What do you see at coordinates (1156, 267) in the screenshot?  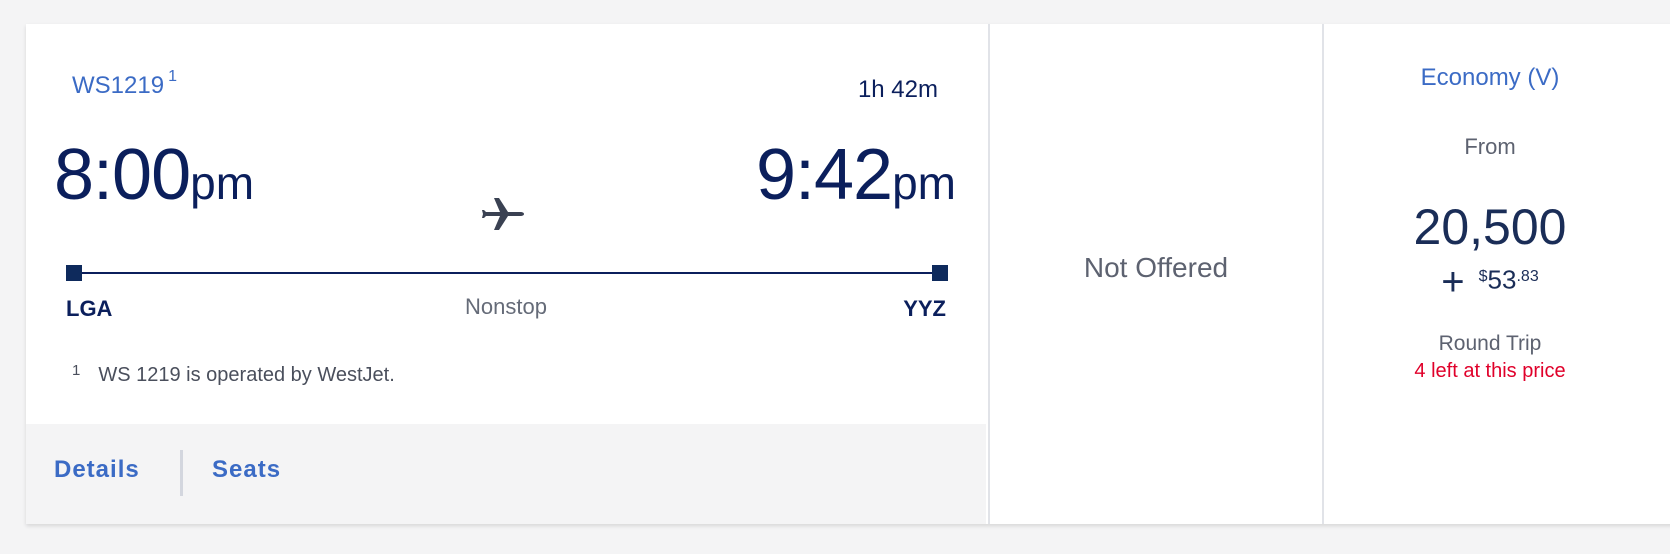 I see `not-offered-label: Not Offered` at bounding box center [1156, 267].